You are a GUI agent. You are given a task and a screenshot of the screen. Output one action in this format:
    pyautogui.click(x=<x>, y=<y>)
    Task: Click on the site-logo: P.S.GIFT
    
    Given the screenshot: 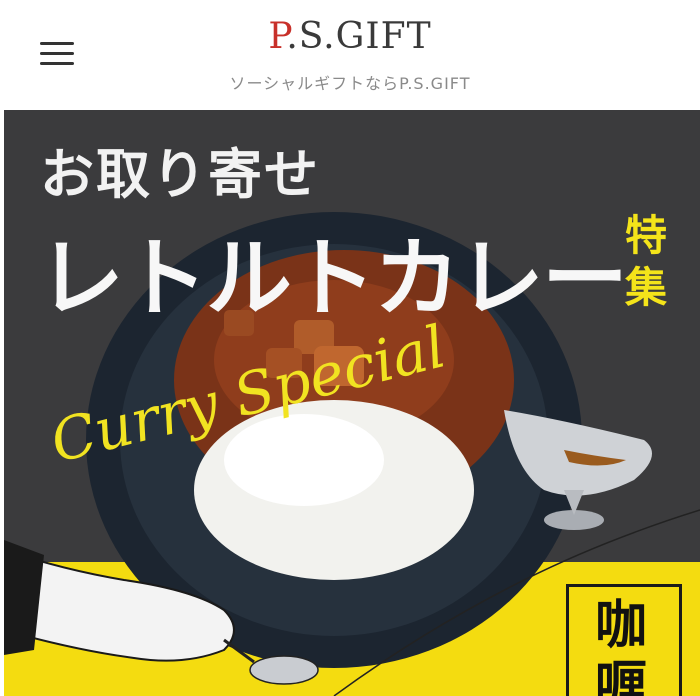 What is the action you would take?
    pyautogui.click(x=350, y=36)
    